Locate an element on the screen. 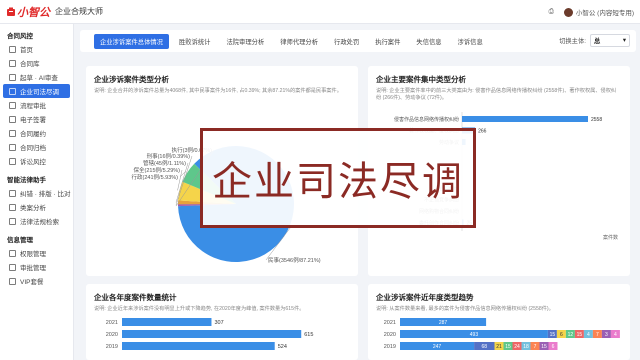 Image resolution: width=640 pixels, height=360 pixels. sidebar-item: 纠错 · 排版 · 比对 is located at coordinates (36, 193).